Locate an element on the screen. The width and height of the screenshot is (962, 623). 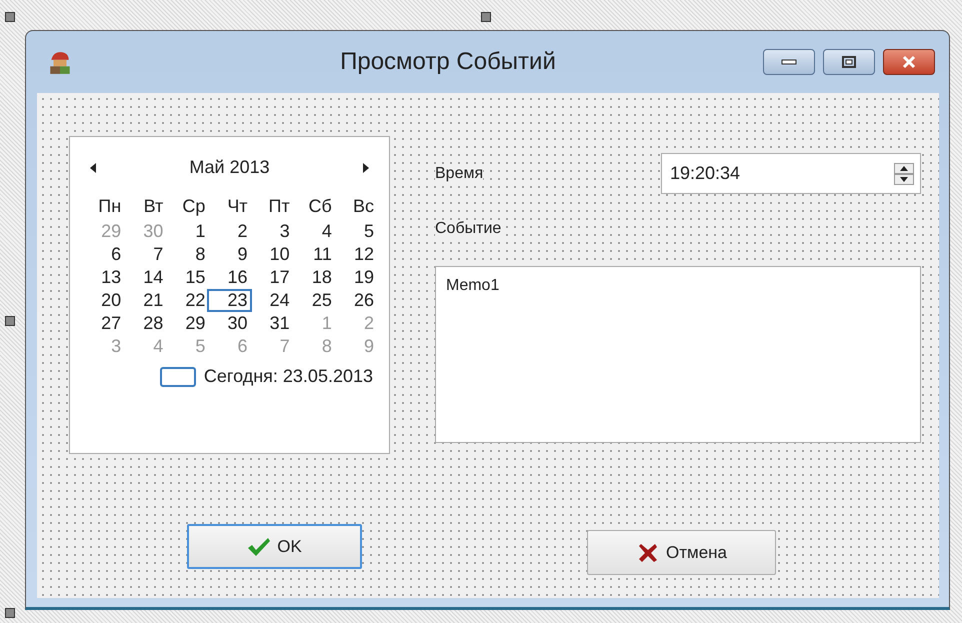
close-icon is located at coordinates (909, 62).